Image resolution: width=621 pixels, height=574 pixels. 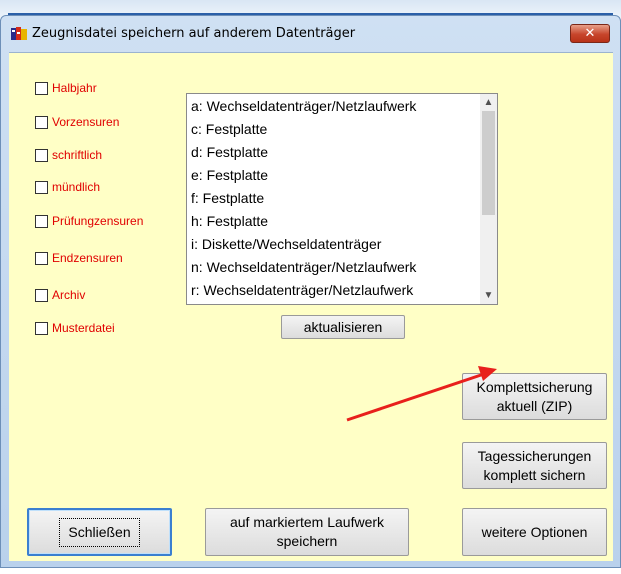 I want to click on checkbox-label: schriftlich, so click(x=77, y=155).